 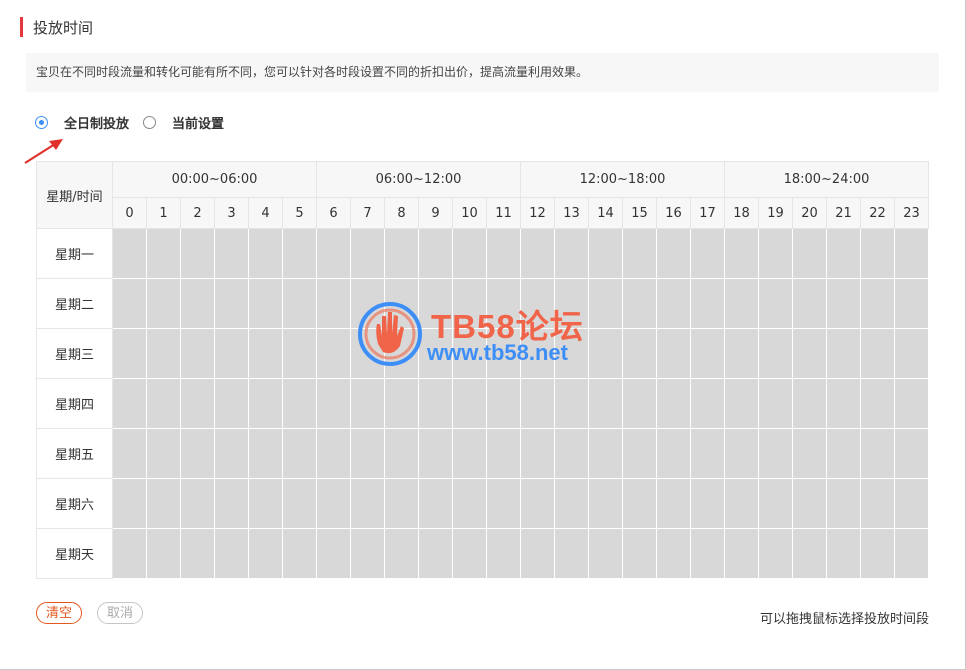 I want to click on radio-unchecked-icon, so click(x=150, y=122).